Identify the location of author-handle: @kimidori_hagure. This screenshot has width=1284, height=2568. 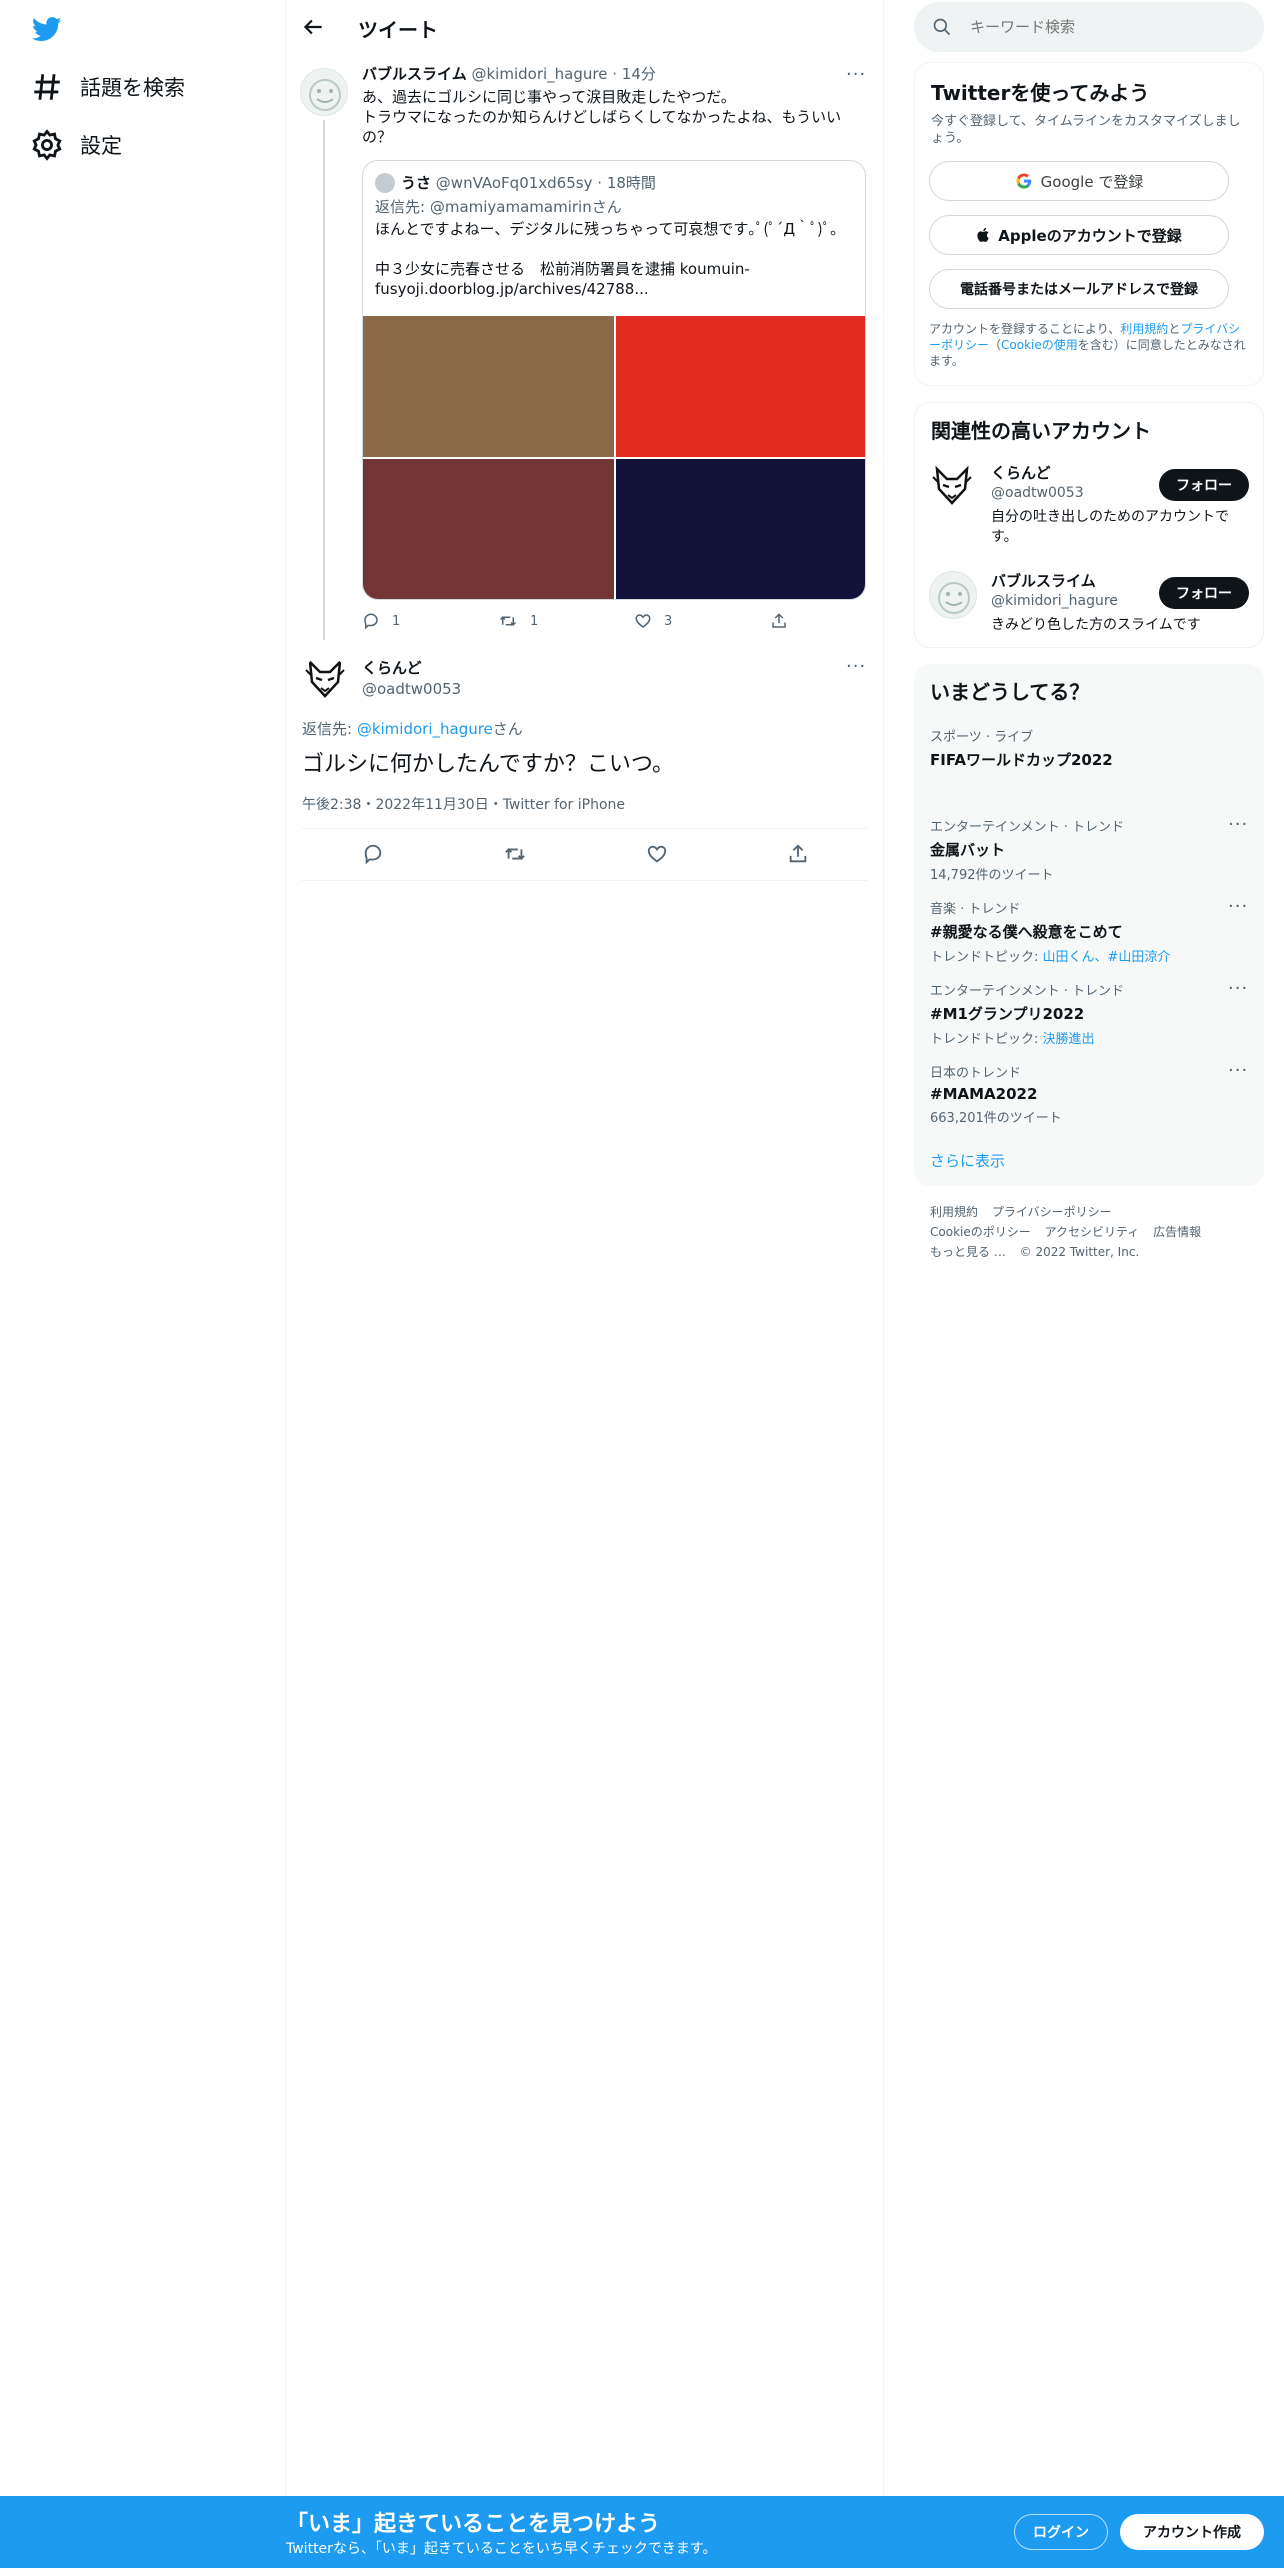
(539, 74).